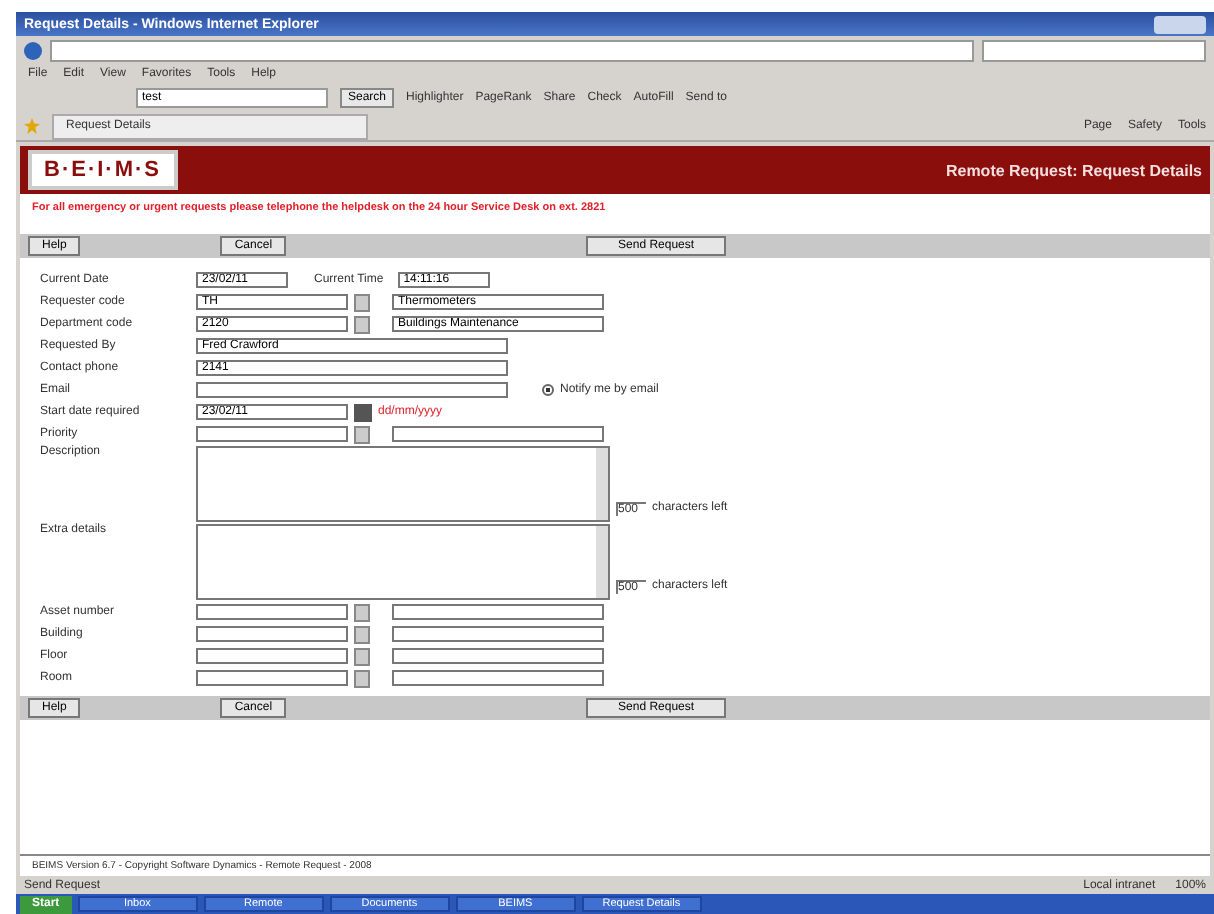  I want to click on email-field, so click(352, 390).